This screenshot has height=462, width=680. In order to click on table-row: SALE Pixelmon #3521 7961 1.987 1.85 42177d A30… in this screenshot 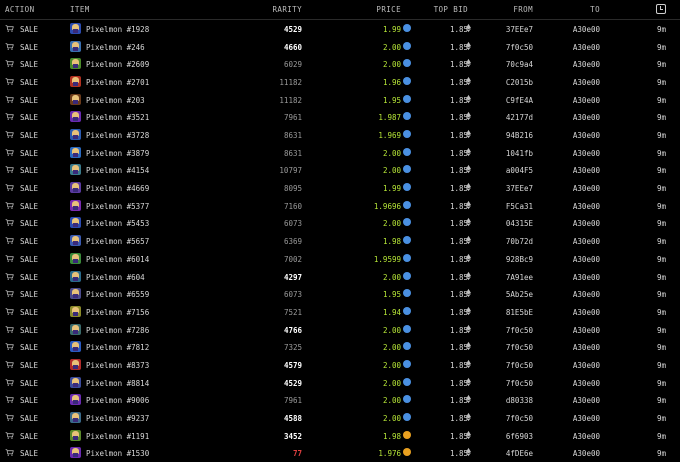, I will do `click(340, 117)`.